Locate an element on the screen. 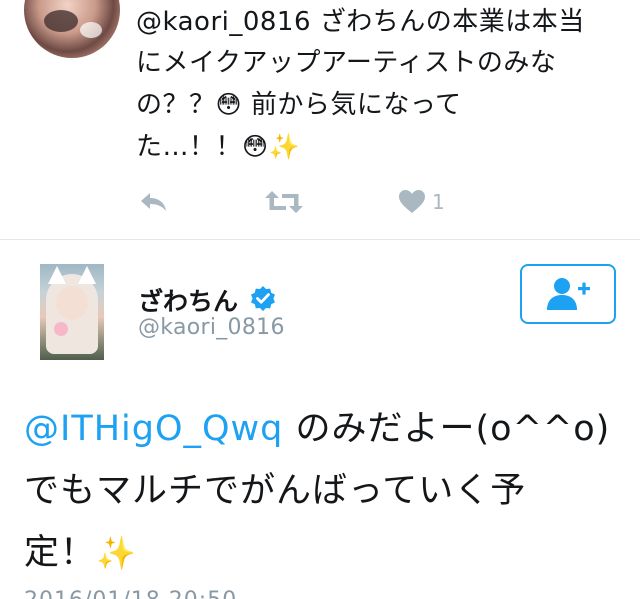  add-user-icon is located at coordinates (568, 294).